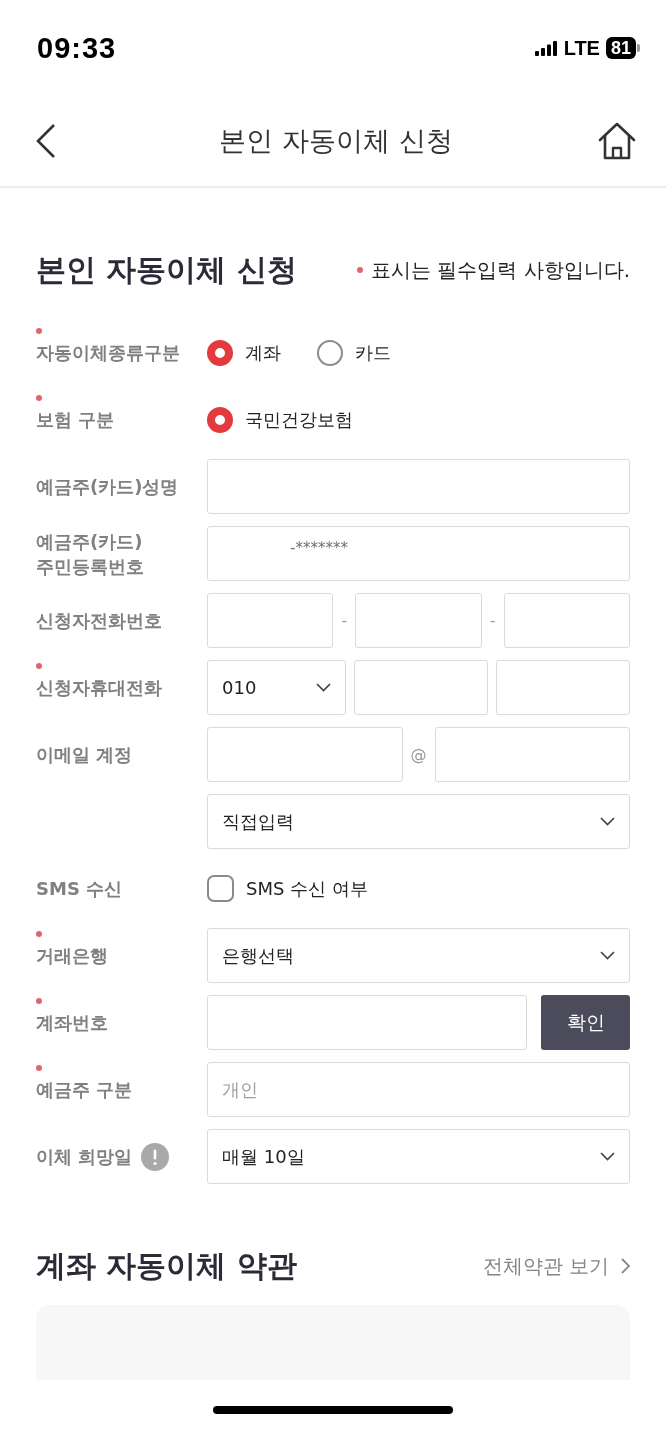 The width and height of the screenshot is (666, 1440). What do you see at coordinates (418, 553) in the screenshot?
I see `input-field: -*******` at bounding box center [418, 553].